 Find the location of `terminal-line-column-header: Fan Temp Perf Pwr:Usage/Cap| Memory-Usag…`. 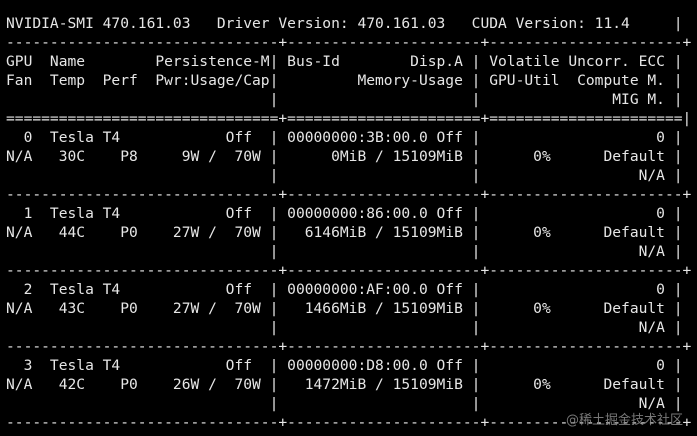

terminal-line-column-header: Fan Temp Perf Pwr:Usage/Cap| Memory-Usag… is located at coordinates (344, 80).